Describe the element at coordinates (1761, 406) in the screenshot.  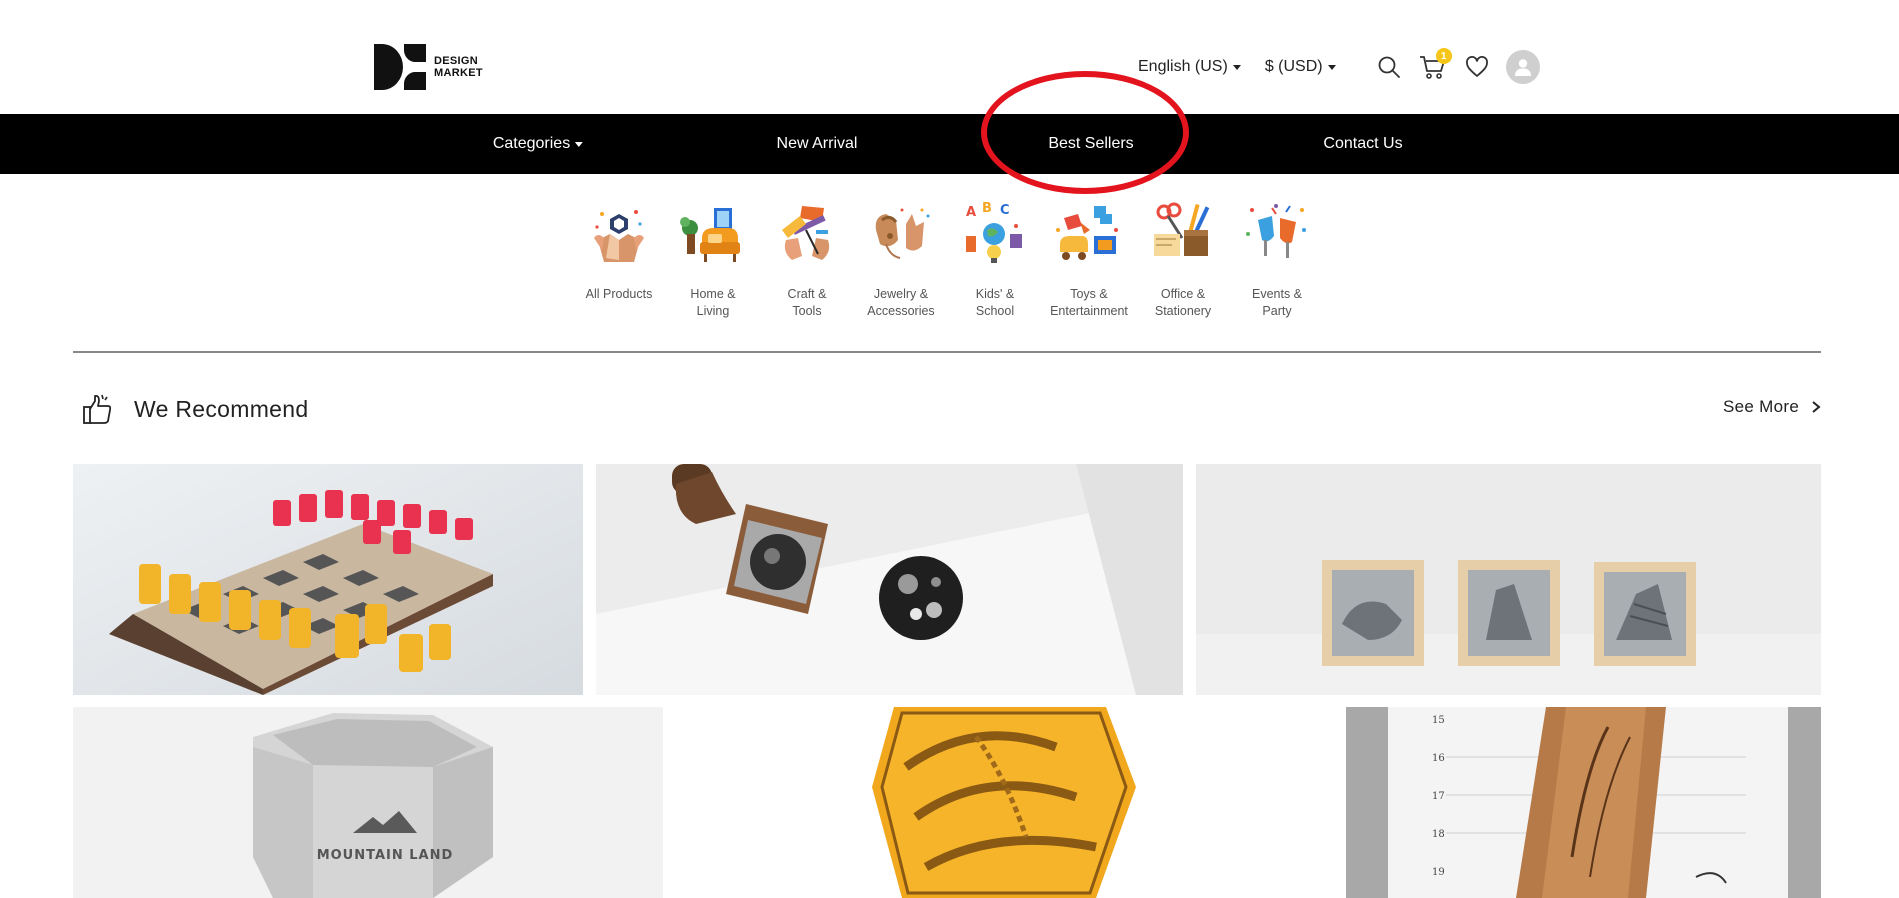
I see `see-more-label: See More` at that location.